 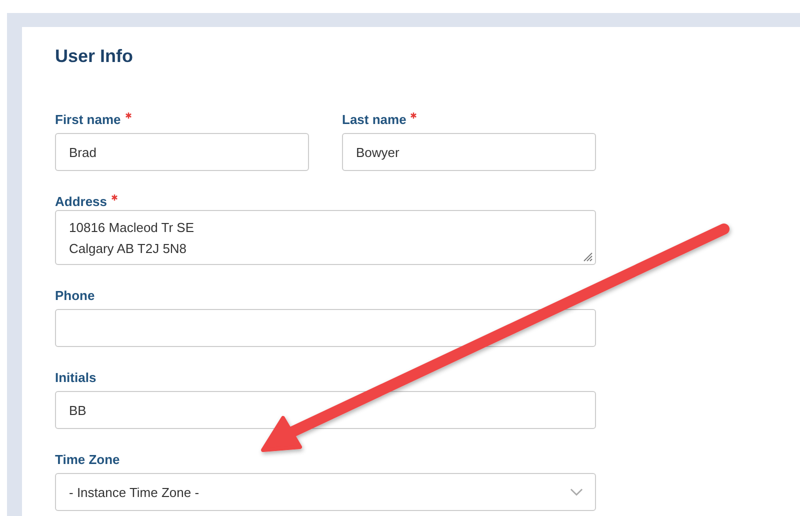 I want to click on field-label: First name, so click(x=88, y=119).